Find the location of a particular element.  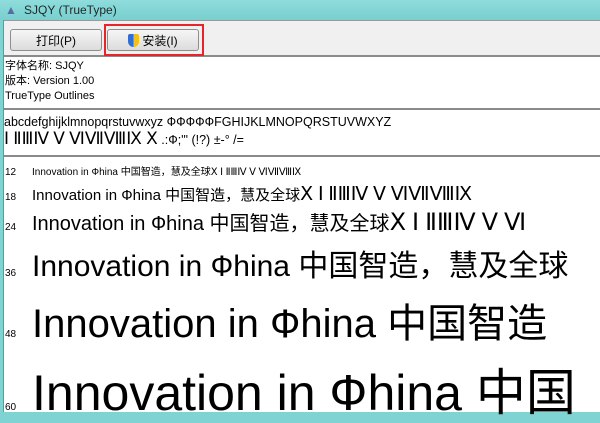

print-label: 打印(P) is located at coordinates (56, 40).